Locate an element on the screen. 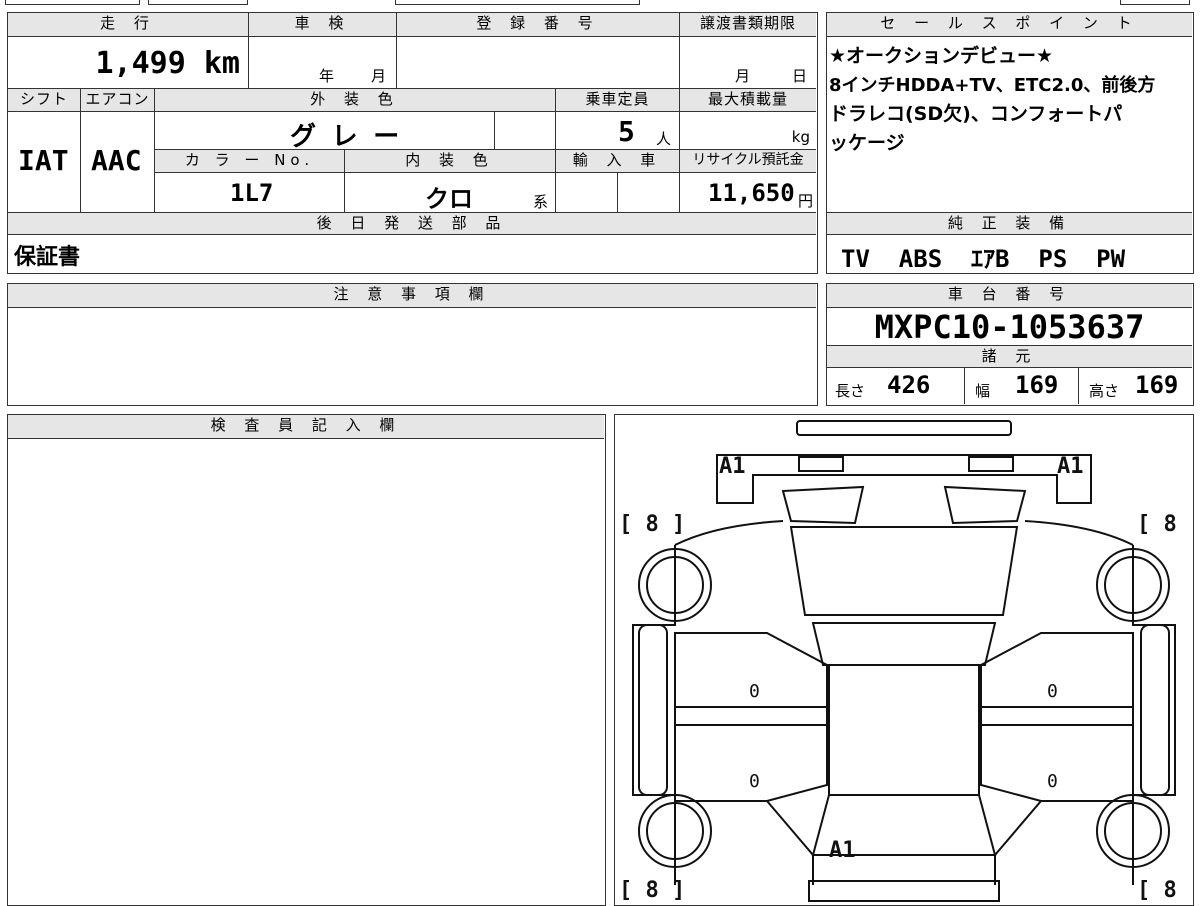  mileage-value: 1,499 km is located at coordinates (168, 63).